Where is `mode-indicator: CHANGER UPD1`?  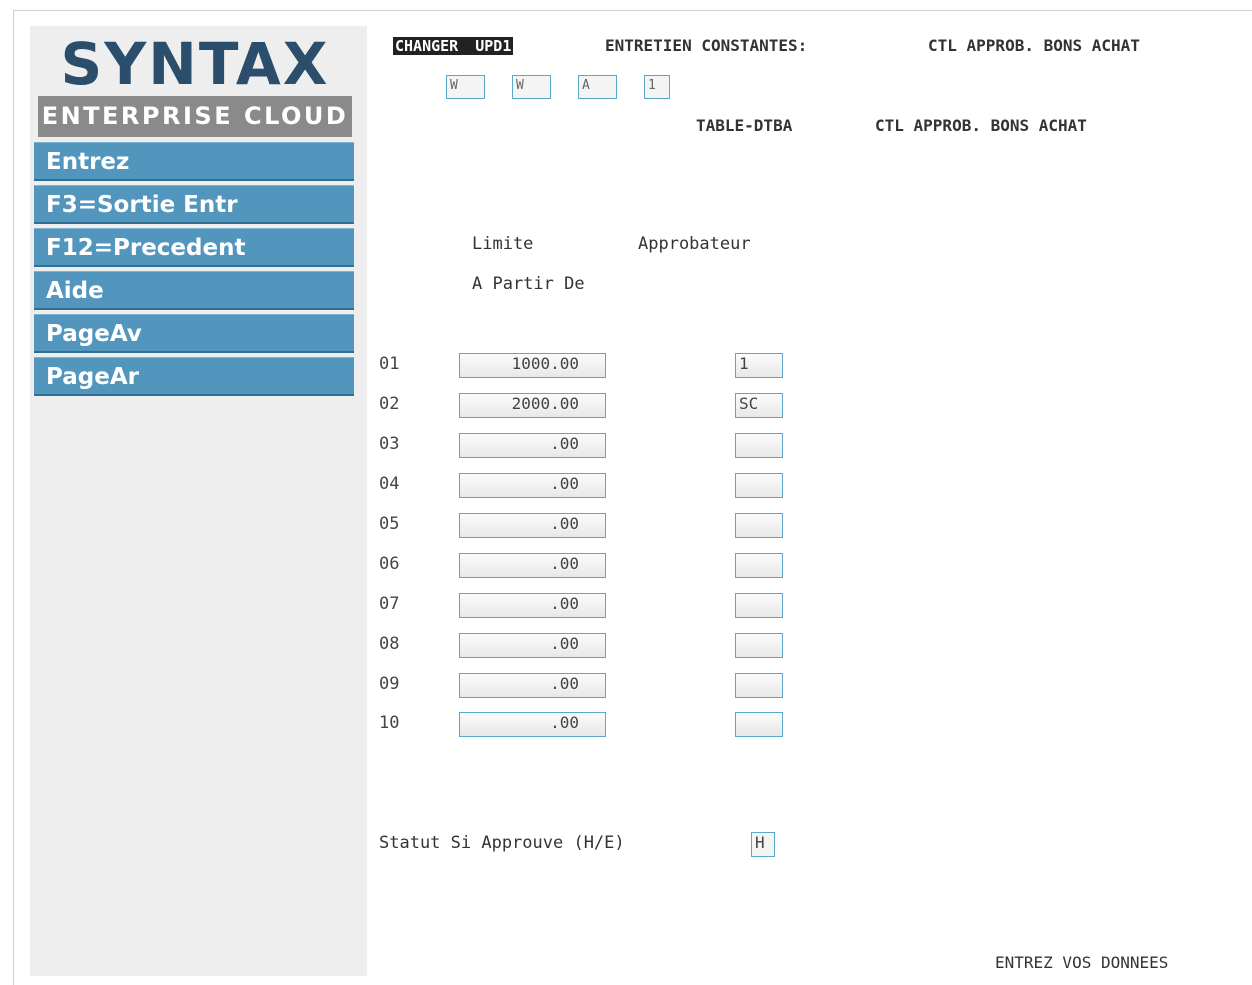
mode-indicator: CHANGER UPD1 is located at coordinates (453, 46).